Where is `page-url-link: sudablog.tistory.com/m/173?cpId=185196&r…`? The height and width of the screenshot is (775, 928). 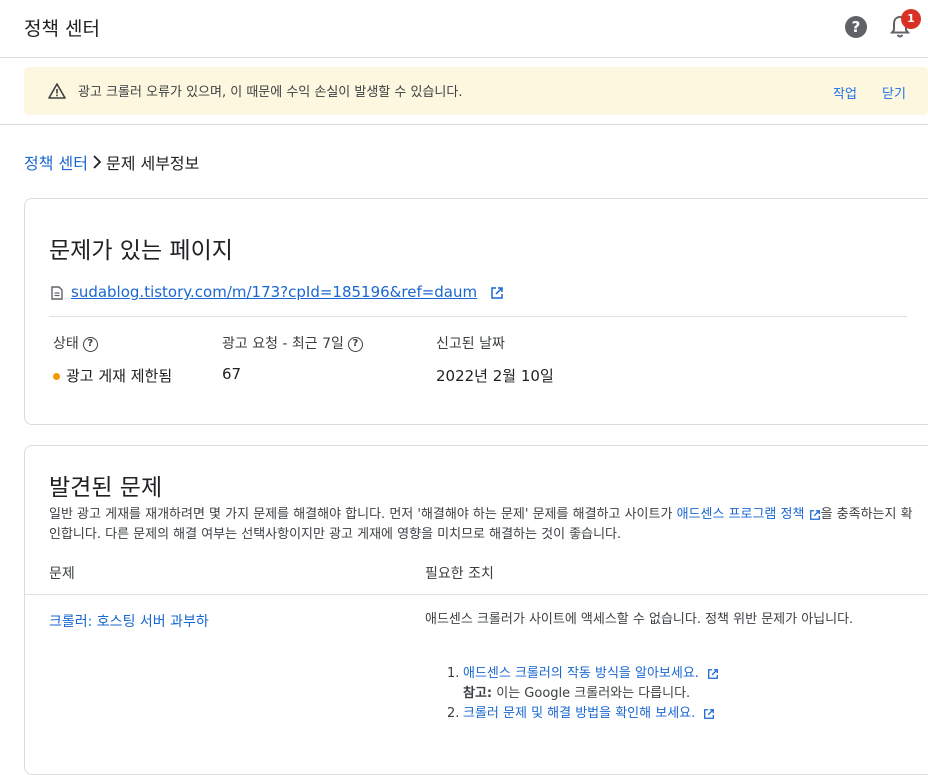
page-url-link: sudablog.tistory.com/m/173?cpId=185196&r… is located at coordinates (274, 292).